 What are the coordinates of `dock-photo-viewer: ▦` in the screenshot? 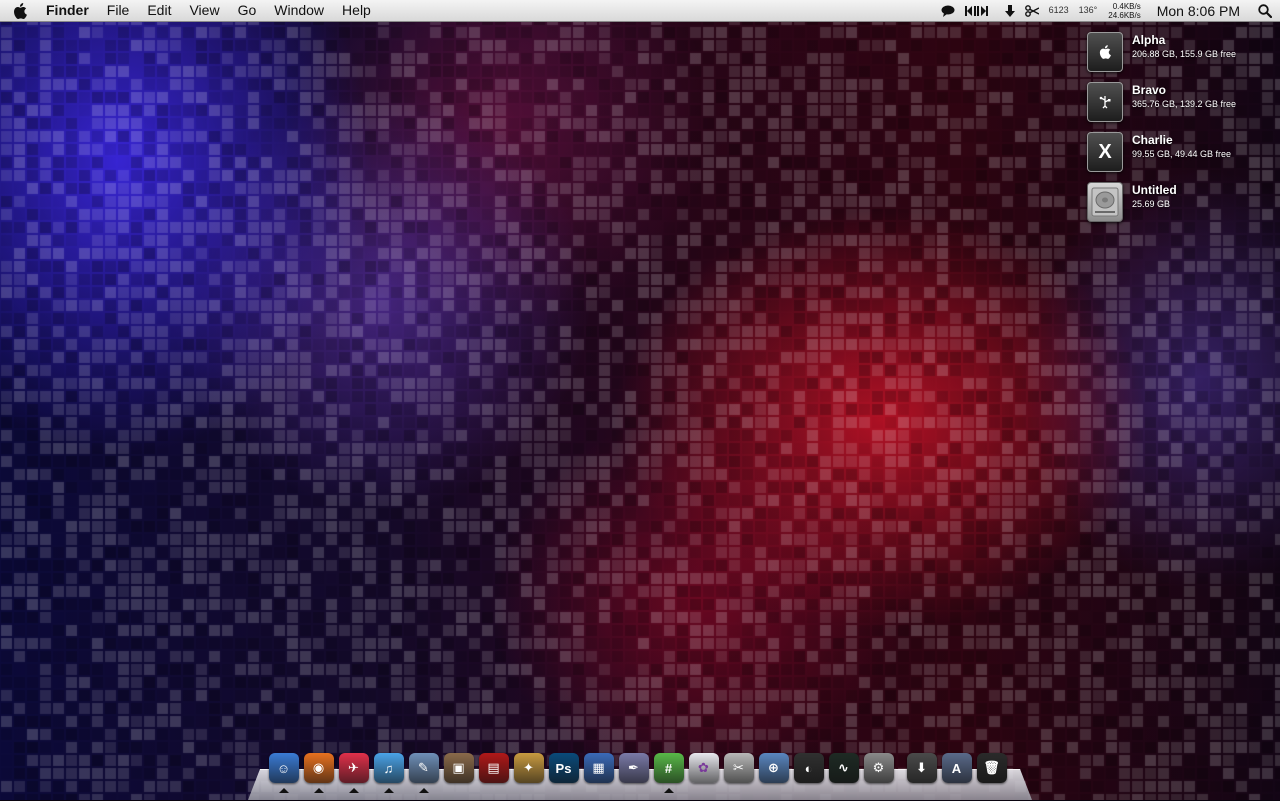 It's located at (598, 773).